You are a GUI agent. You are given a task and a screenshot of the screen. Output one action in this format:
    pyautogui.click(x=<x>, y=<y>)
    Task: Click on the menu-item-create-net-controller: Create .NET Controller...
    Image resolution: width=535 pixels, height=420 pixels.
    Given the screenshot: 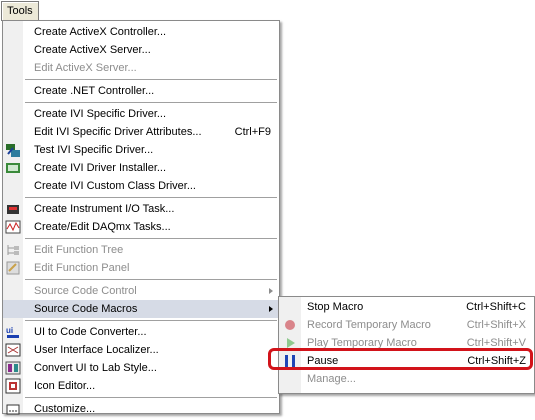 What is the action you would take?
    pyautogui.click(x=141, y=91)
    